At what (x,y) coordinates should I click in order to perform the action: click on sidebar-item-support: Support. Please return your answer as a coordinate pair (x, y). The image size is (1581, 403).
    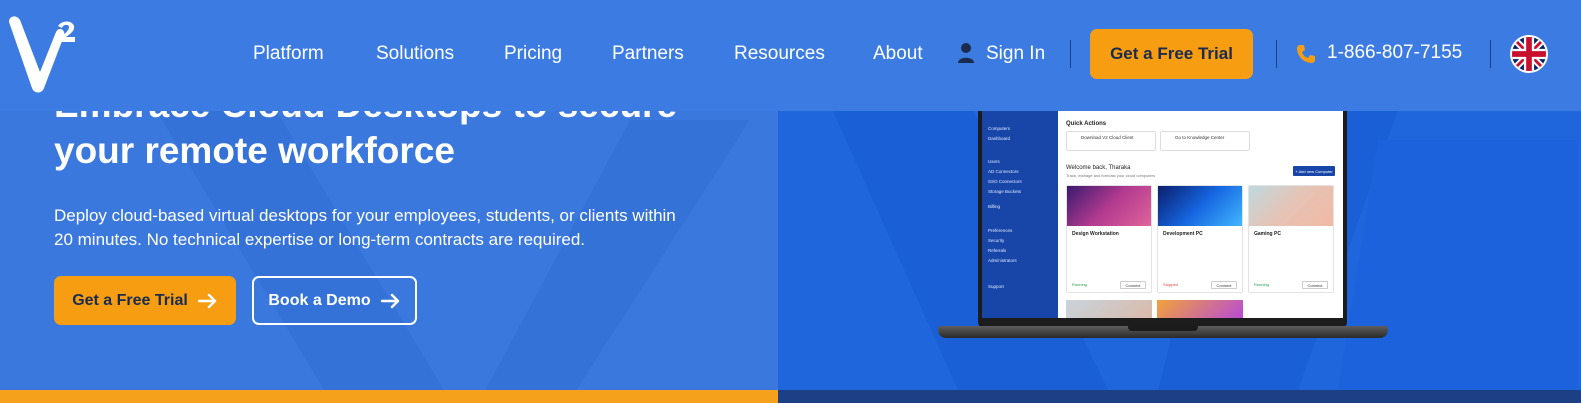
    Looking at the image, I should click on (996, 286).